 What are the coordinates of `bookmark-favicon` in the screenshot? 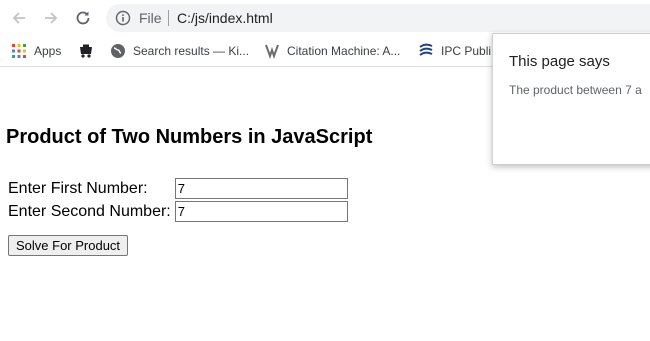 It's located at (86, 51).